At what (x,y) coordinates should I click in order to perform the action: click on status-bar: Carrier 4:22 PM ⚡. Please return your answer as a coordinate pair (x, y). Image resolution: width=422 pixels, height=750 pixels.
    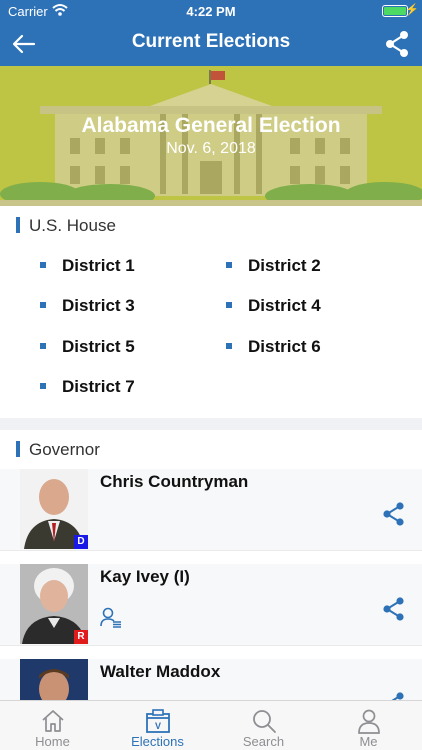
    Looking at the image, I should click on (211, 11).